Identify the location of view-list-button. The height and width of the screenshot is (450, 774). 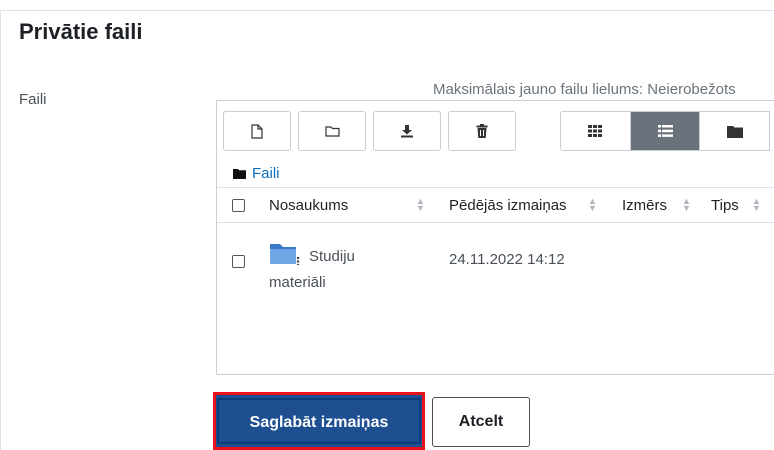
(665, 131).